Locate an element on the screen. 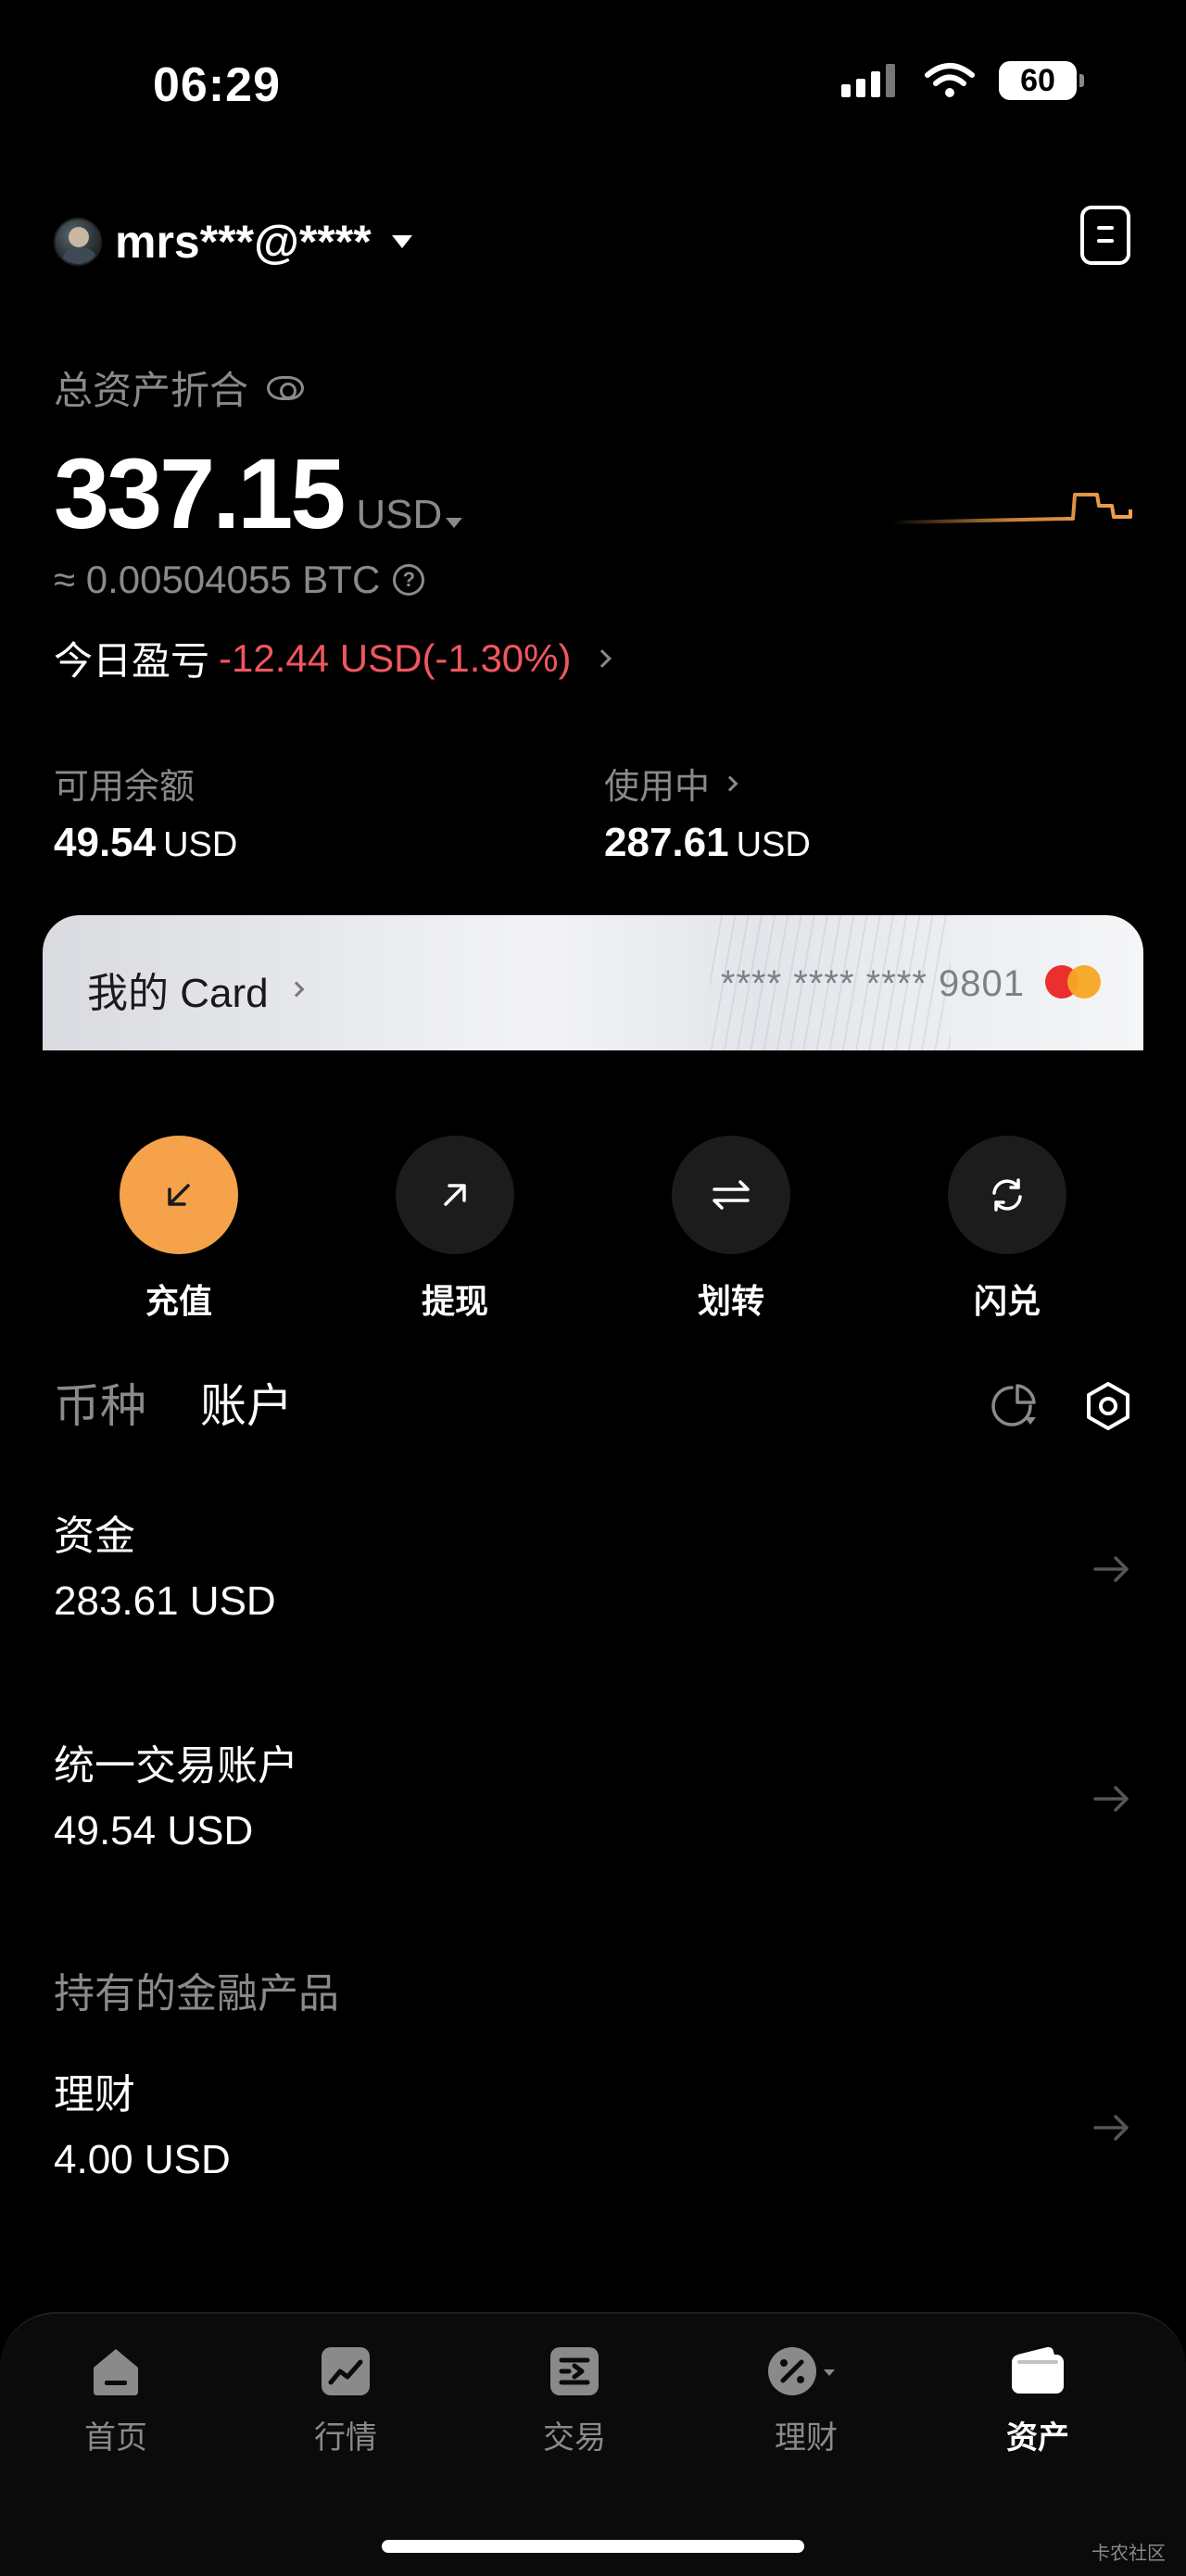  chart-icon is located at coordinates (346, 2371).